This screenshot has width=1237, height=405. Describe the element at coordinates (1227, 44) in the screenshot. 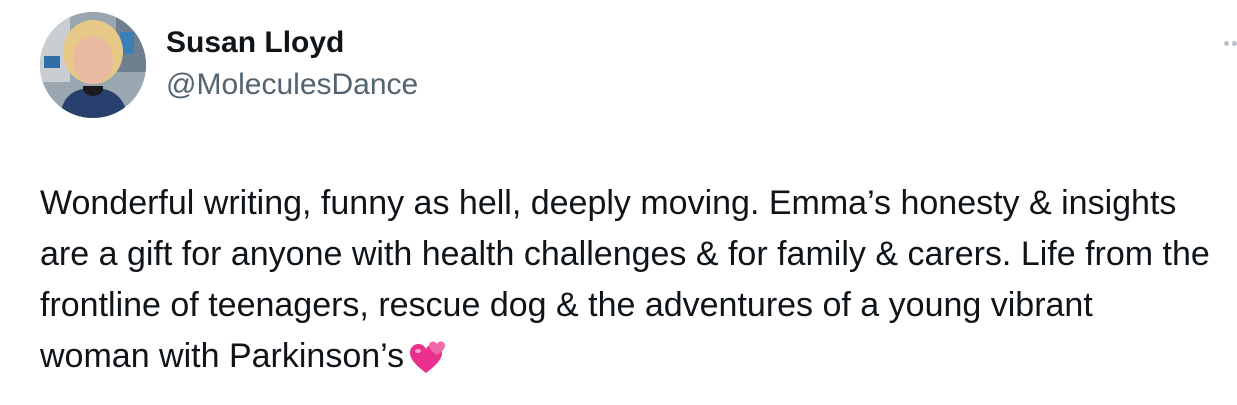

I see `more-options-icon` at that location.